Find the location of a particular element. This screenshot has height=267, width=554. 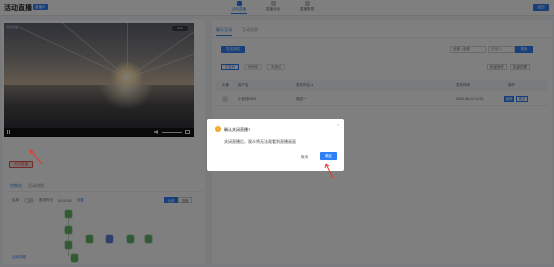

annotation-arrows is located at coordinates (181, 164).